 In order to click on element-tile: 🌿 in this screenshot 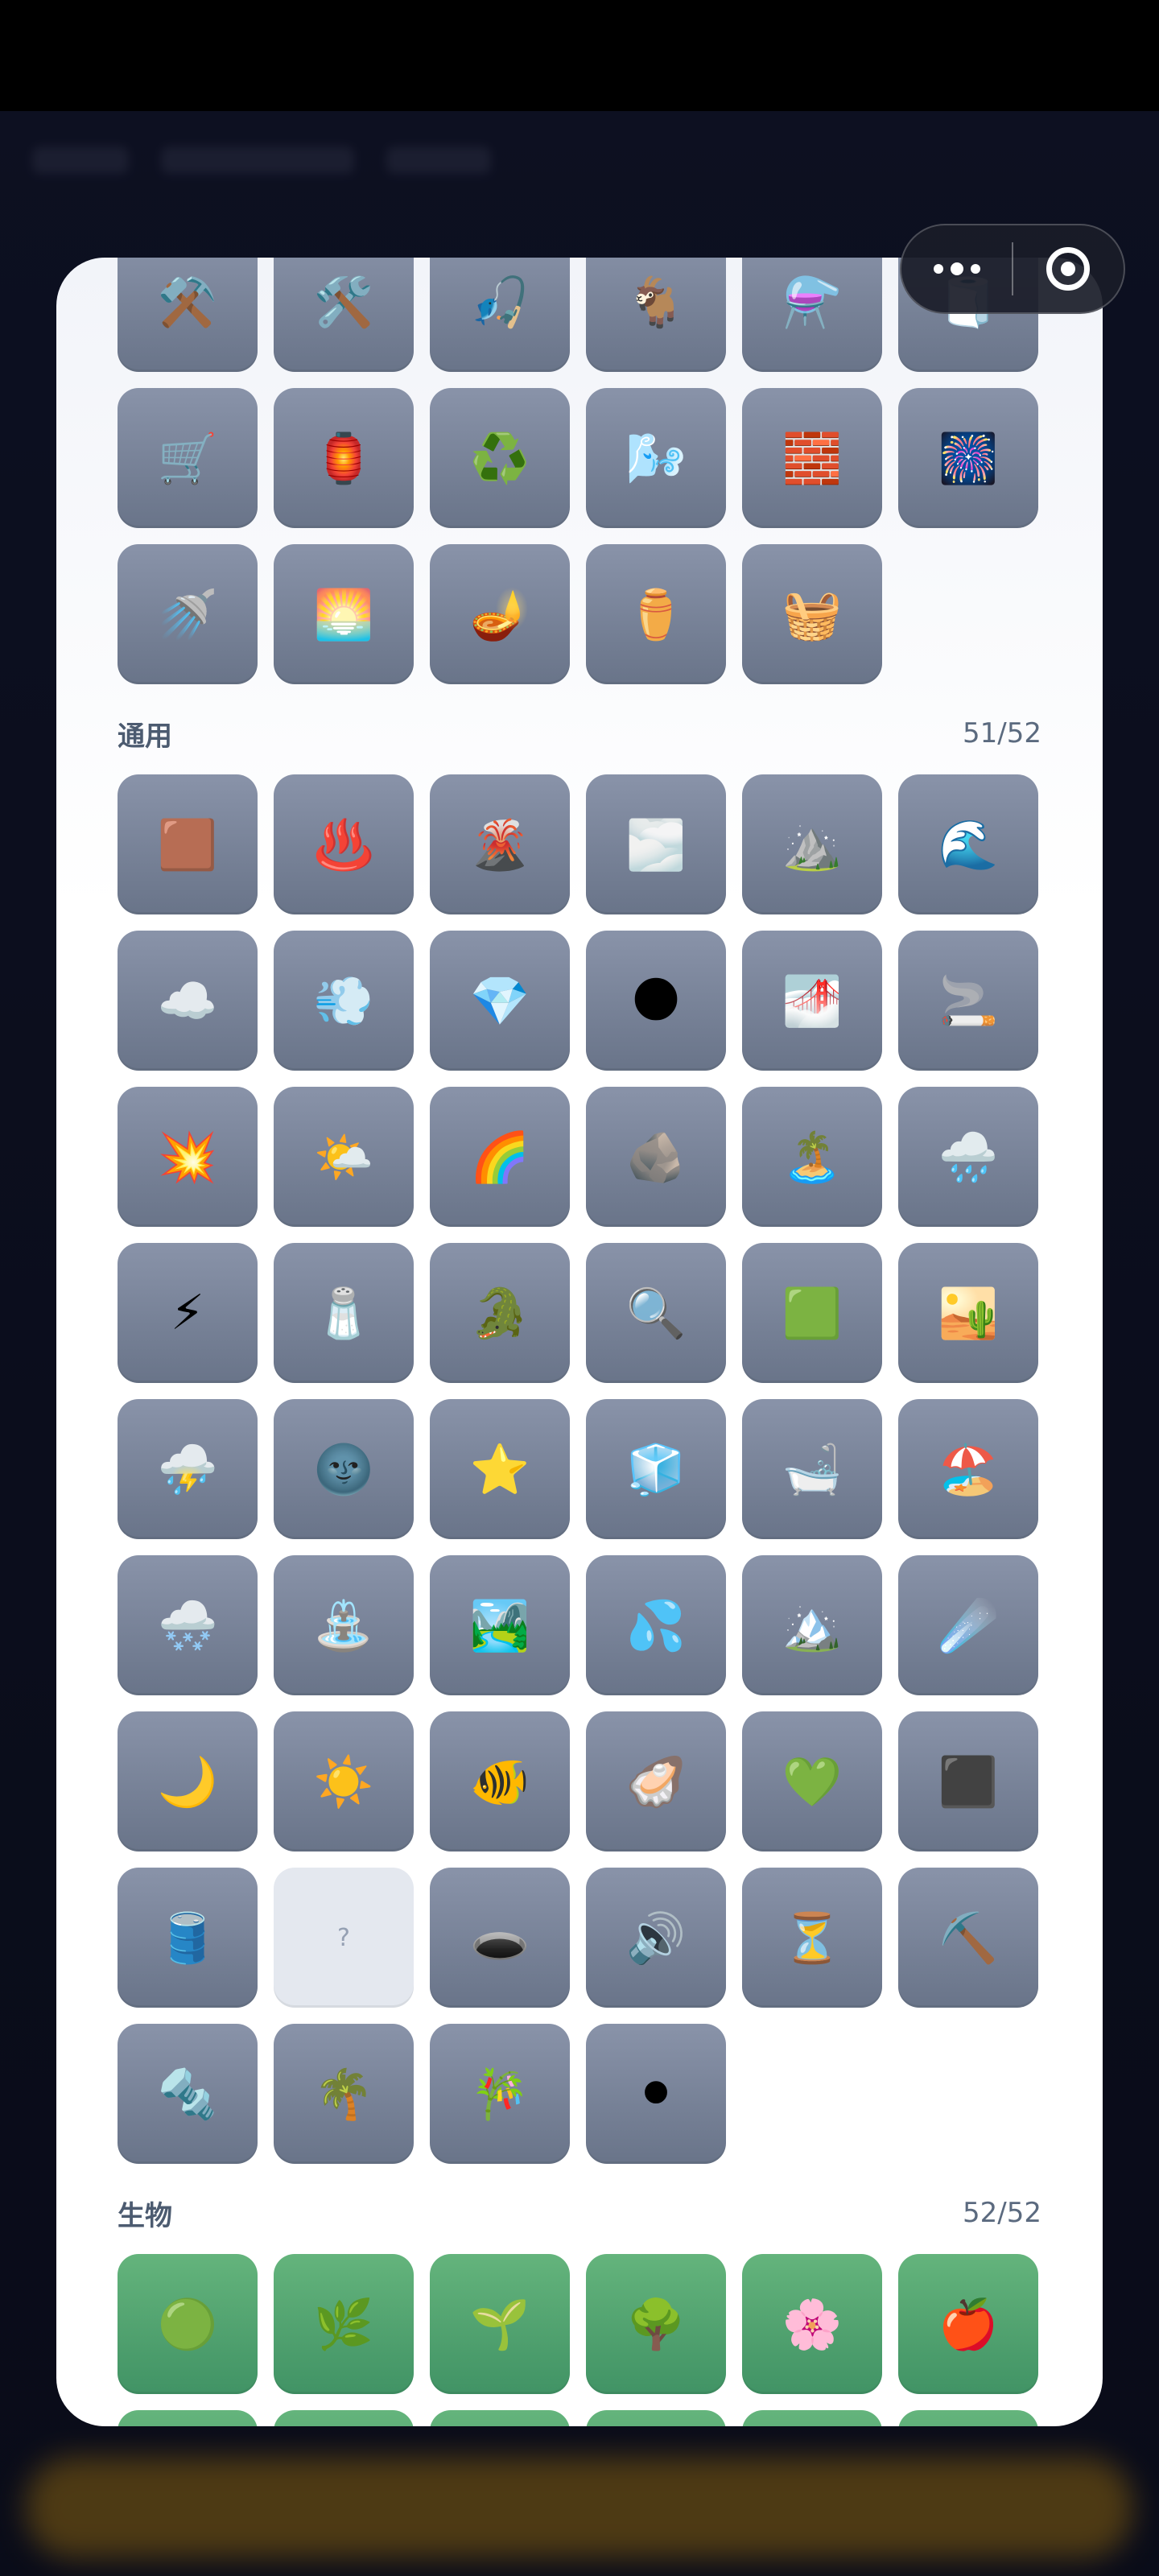, I will do `click(344, 2324)`.